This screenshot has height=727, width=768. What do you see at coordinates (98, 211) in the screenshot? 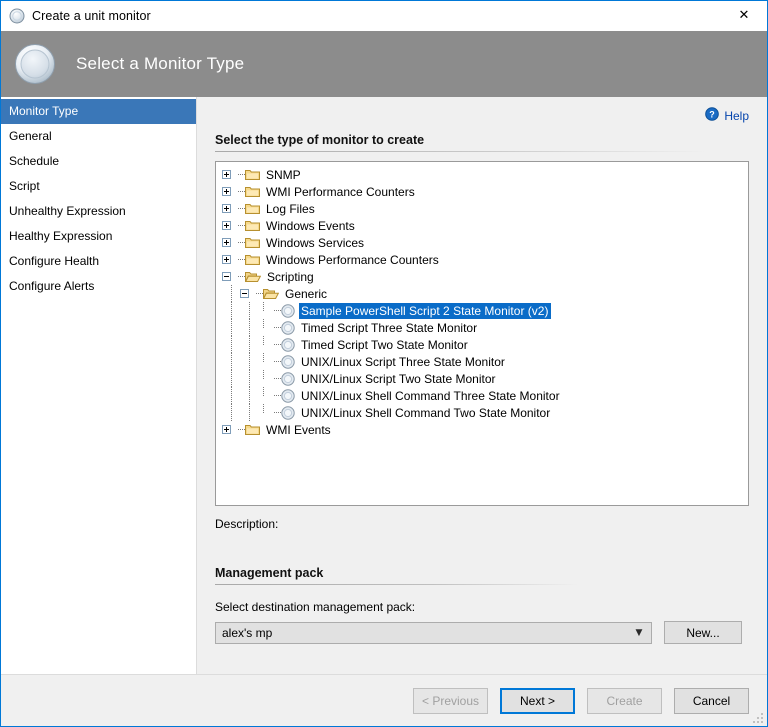
I see `sidebar-item-unhealthy-expression: Unhealthy Expression` at bounding box center [98, 211].